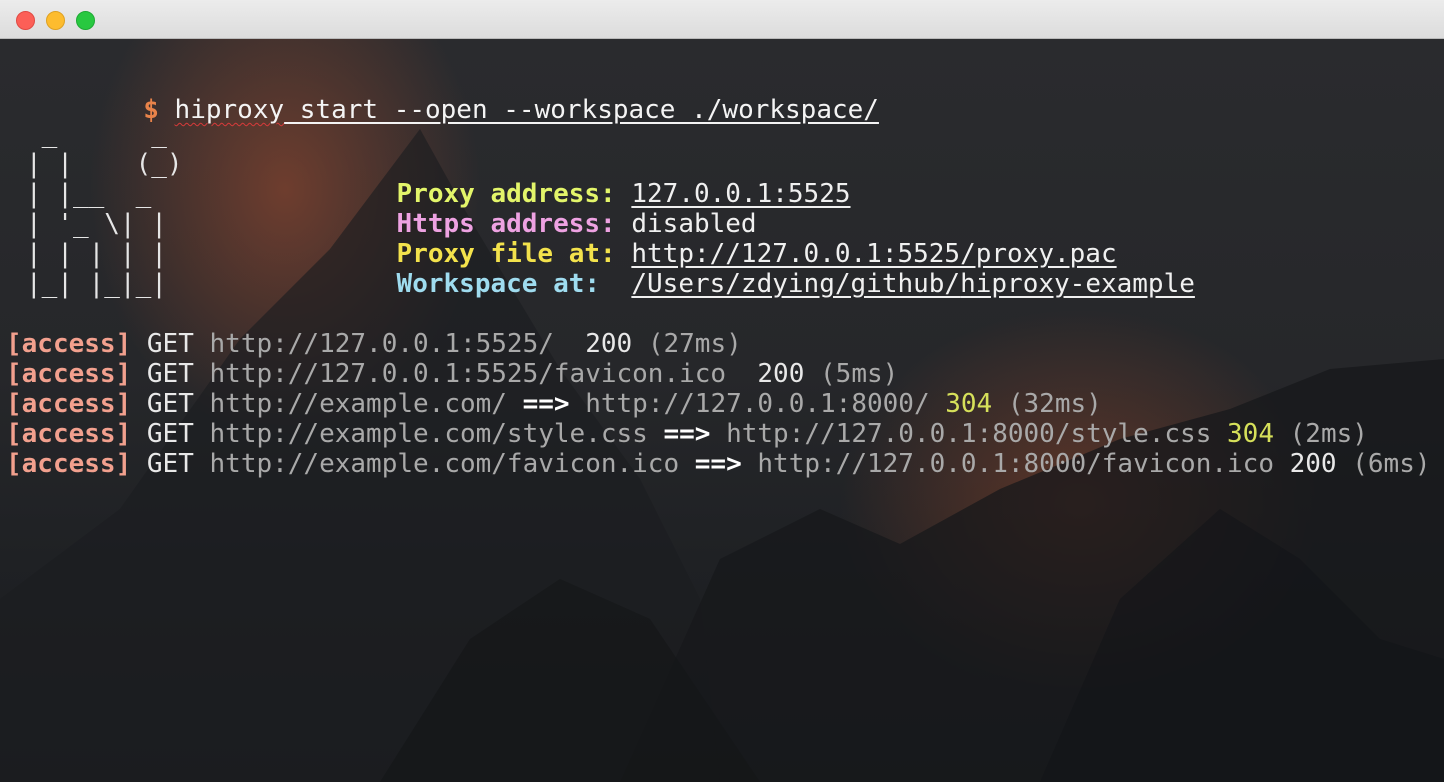 The height and width of the screenshot is (782, 1444). What do you see at coordinates (96, 134) in the screenshot?
I see `ascii-line: _ _` at bounding box center [96, 134].